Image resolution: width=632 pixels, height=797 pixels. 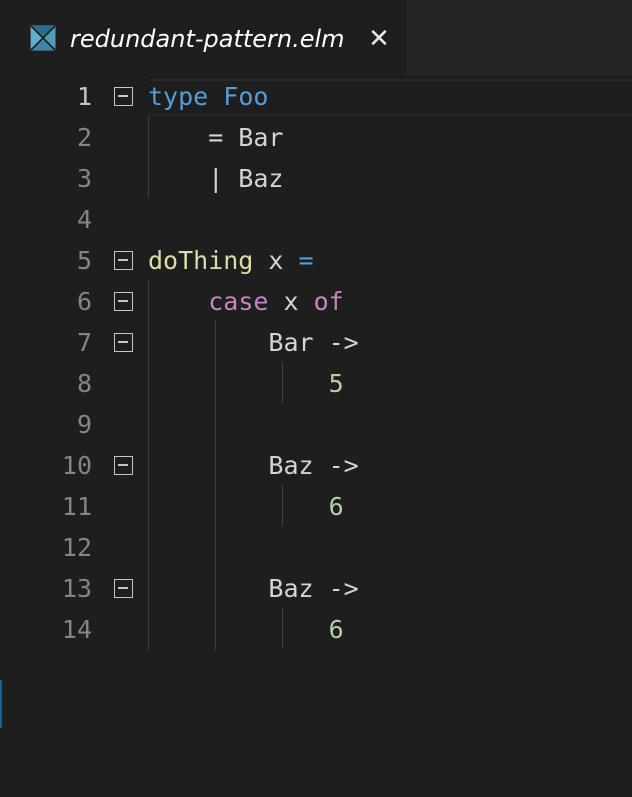 I want to click on line-number: 9, so click(x=84, y=424).